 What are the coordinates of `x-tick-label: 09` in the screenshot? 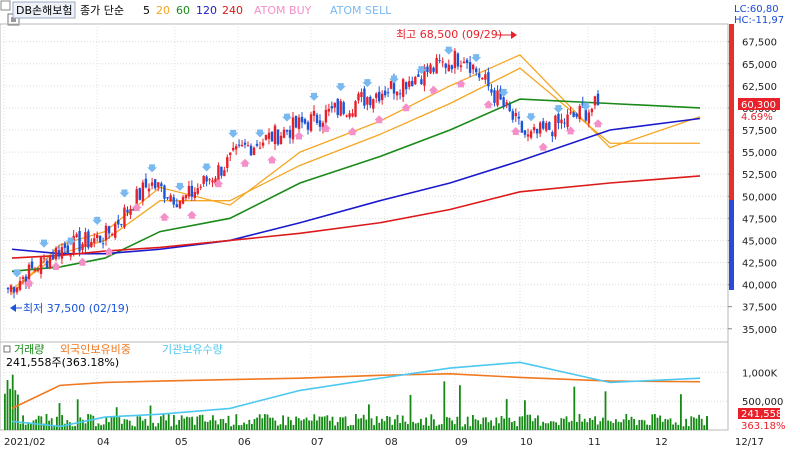 It's located at (461, 442).